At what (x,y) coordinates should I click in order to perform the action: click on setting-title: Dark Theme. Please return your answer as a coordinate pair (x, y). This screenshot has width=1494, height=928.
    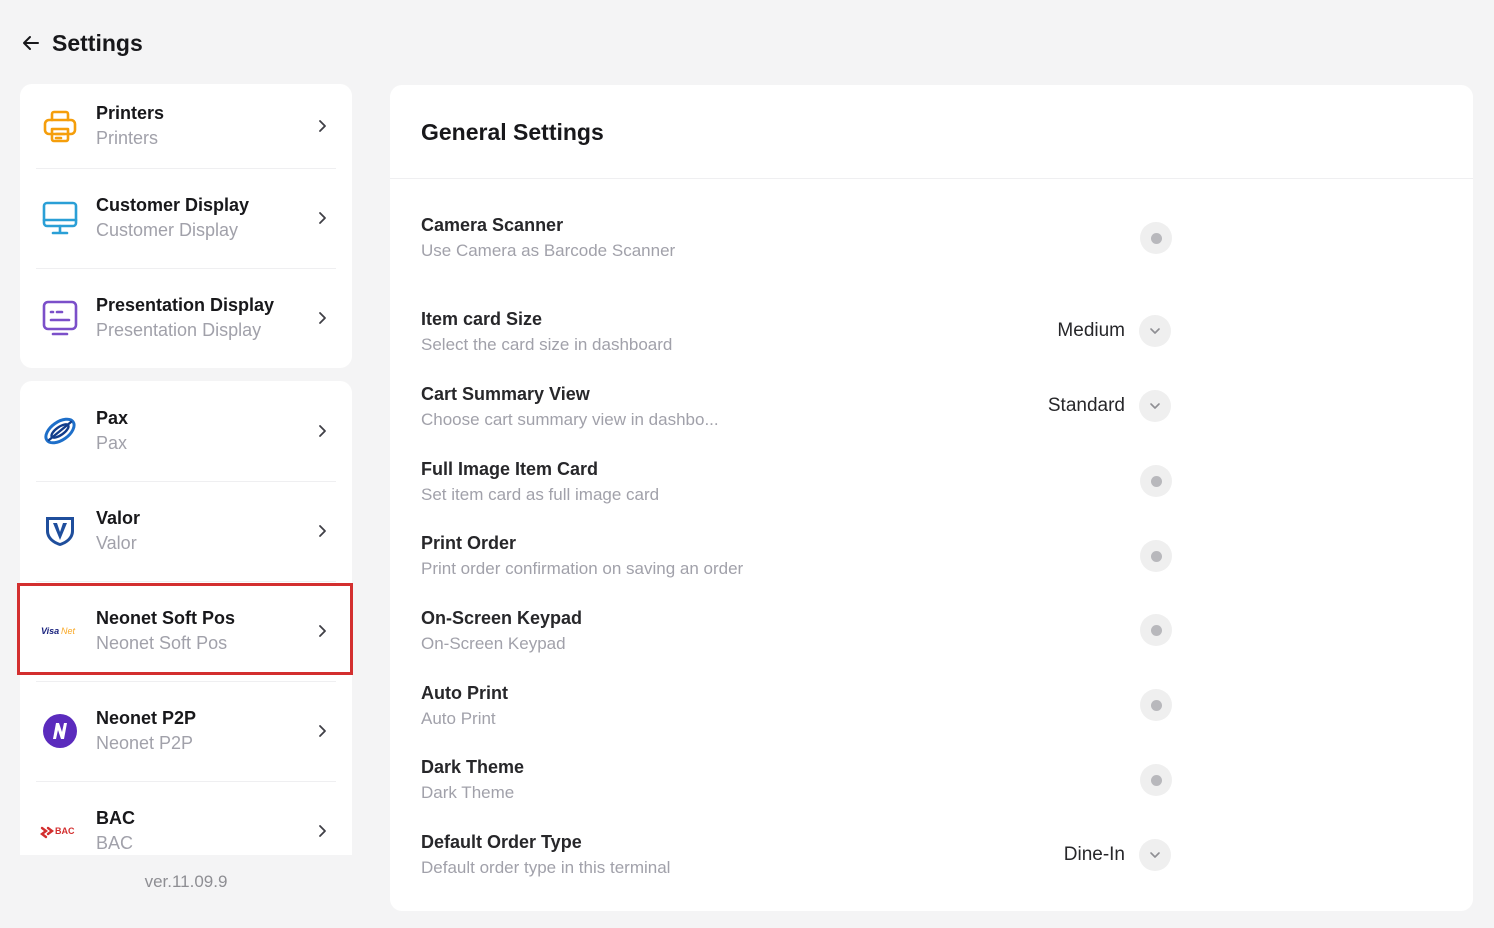
    Looking at the image, I should click on (473, 767).